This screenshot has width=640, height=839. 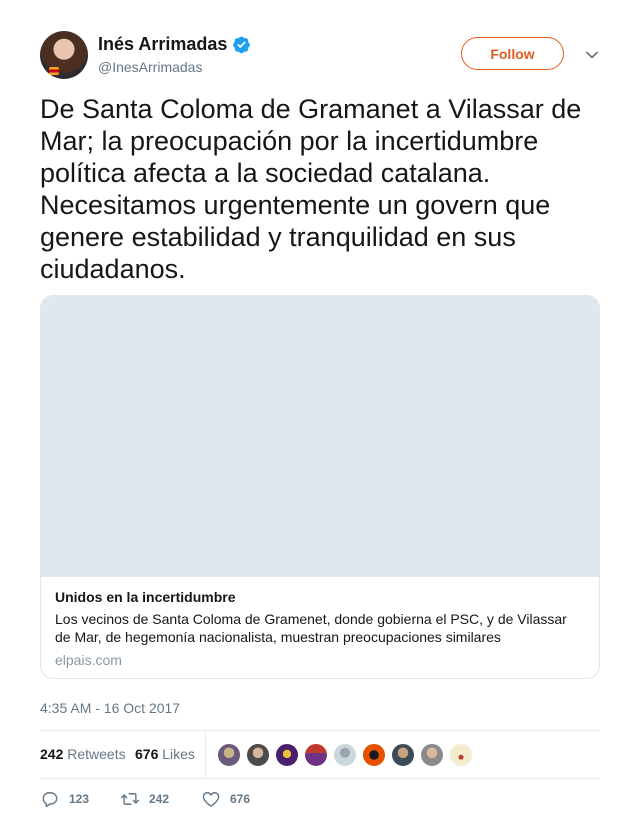 What do you see at coordinates (110, 708) in the screenshot?
I see `tweet-timestamp: 4:35 AM - 16 Oct 2017` at bounding box center [110, 708].